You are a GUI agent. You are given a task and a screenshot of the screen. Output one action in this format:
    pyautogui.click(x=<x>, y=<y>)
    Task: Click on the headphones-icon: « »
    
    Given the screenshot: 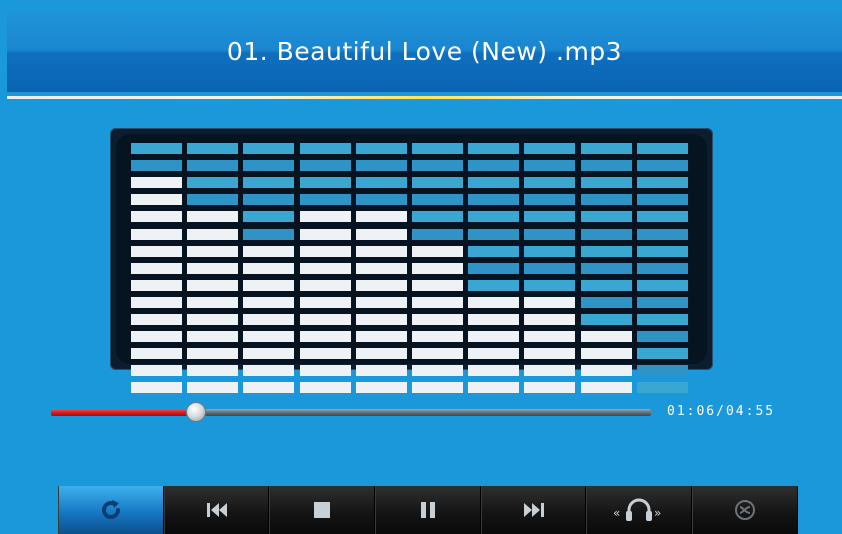 What is the action you would take?
    pyautogui.click(x=639, y=510)
    